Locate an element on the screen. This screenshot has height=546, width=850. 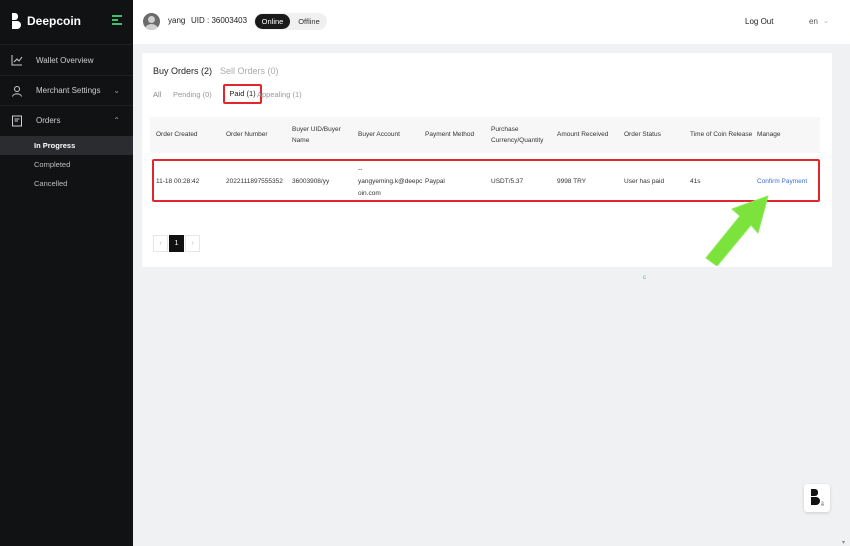
cell-payment-method: Paypal is located at coordinates (435, 181).